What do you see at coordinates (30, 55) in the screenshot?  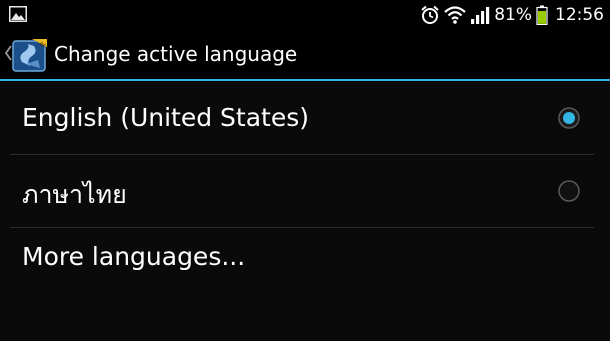 I see `swiftkey-app-icon: BETA` at bounding box center [30, 55].